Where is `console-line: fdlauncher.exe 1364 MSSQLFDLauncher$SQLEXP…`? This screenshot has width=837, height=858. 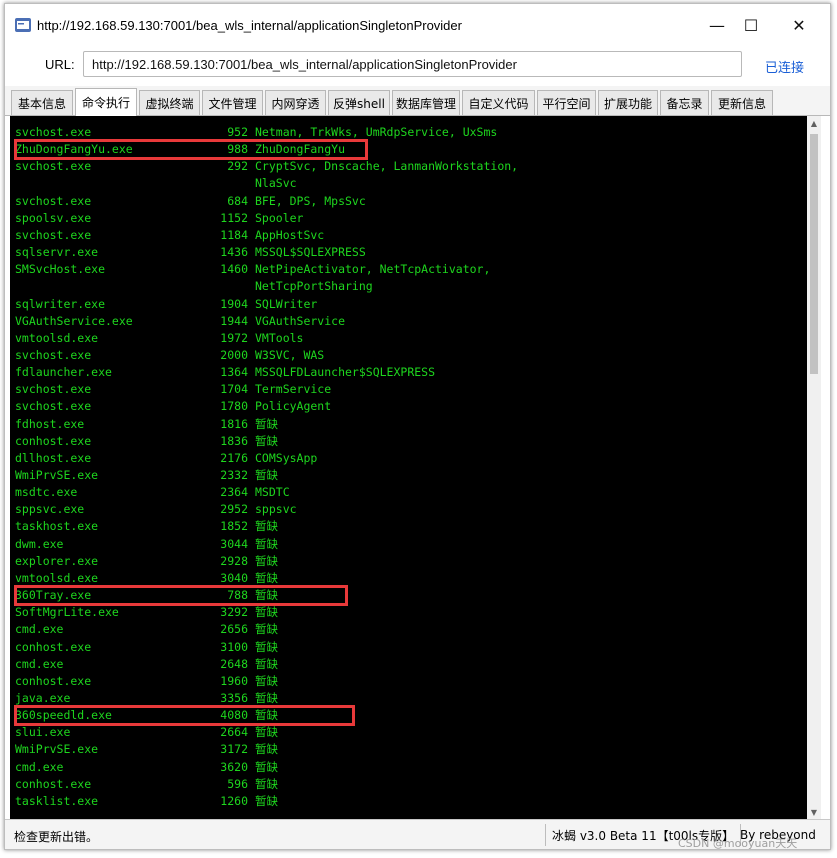 console-line: fdlauncher.exe 1364 MSSQLFDLauncher$SQLEXP… is located at coordinates (408, 372).